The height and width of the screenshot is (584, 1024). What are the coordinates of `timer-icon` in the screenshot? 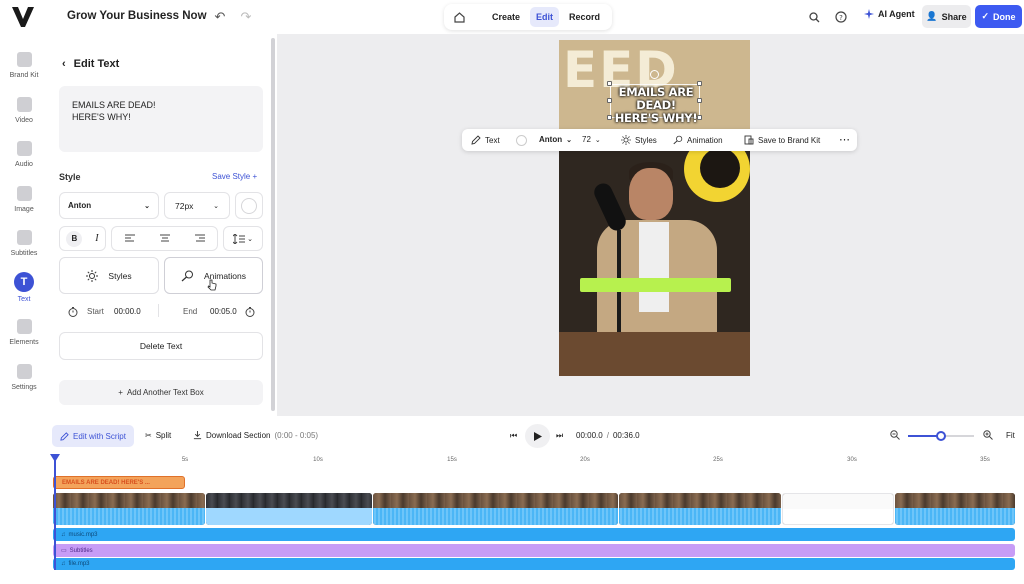 It's located at (73, 312).